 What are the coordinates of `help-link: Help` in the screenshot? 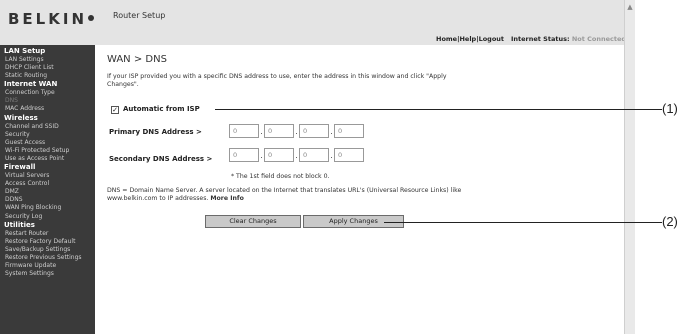 It's located at (467, 39).